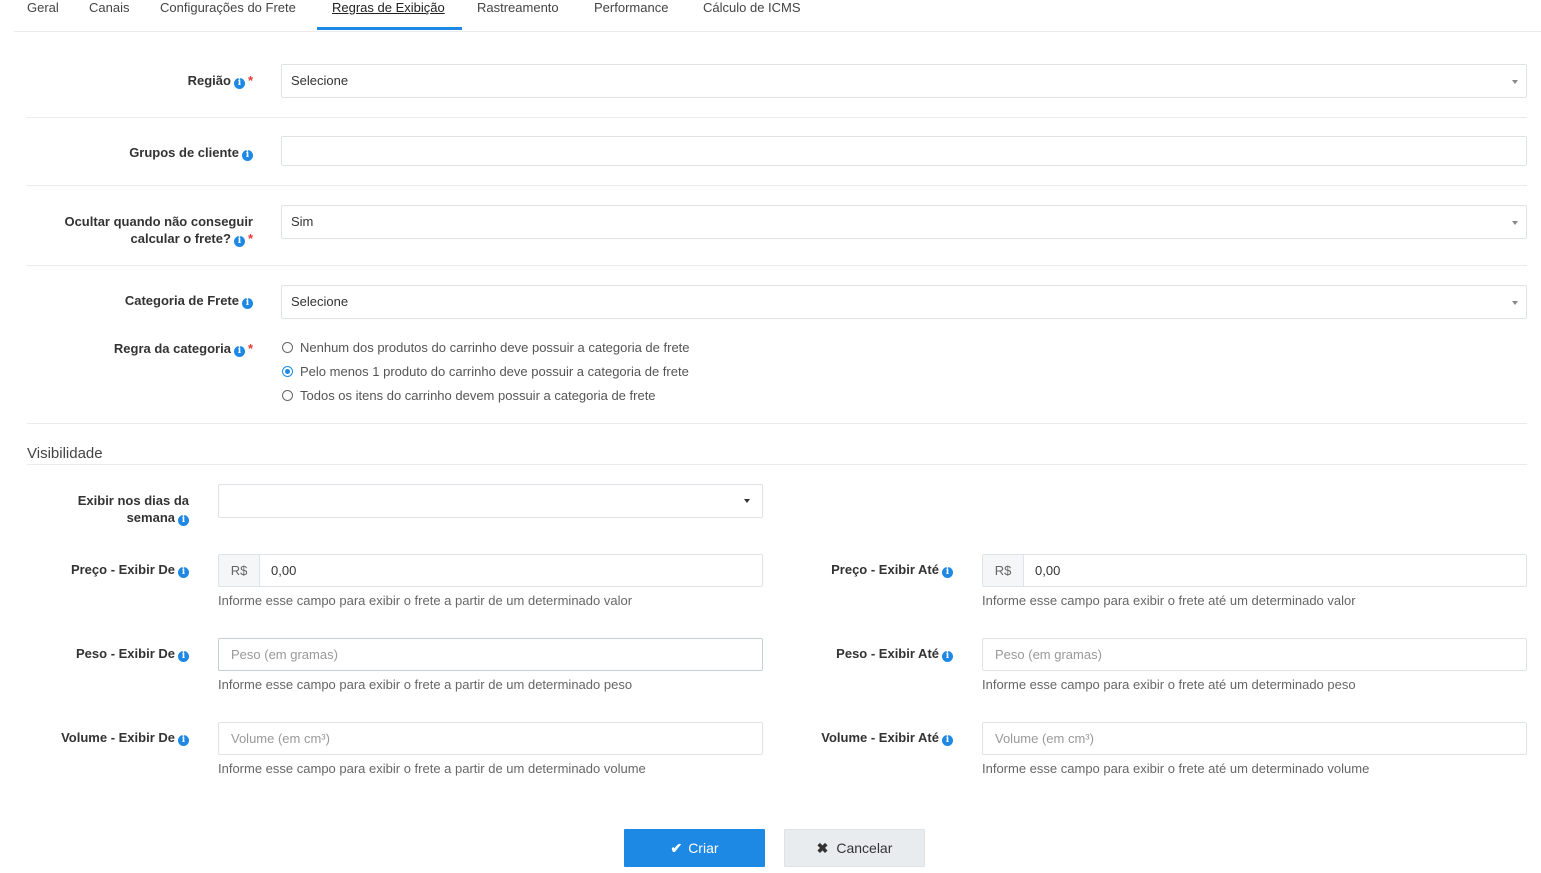  I want to click on volume-ate-input: Volume (em cm³), so click(1254, 738).